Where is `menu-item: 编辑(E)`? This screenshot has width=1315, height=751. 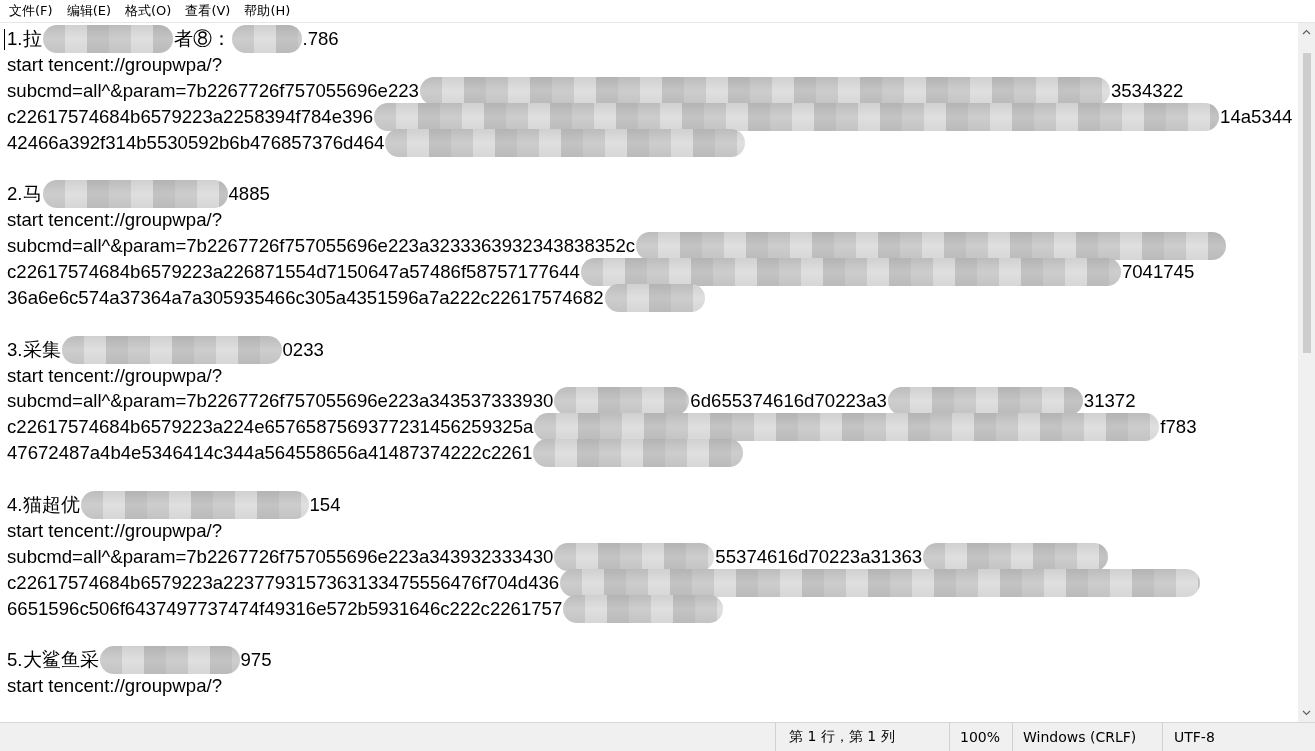 menu-item: 编辑(E) is located at coordinates (88, 11).